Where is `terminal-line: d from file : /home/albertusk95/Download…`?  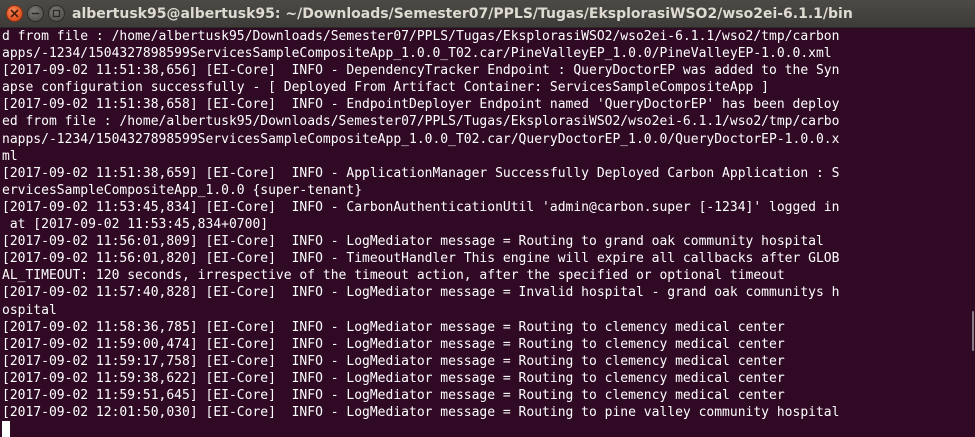 terminal-line: d from file : /home/albertusk95/Download… is located at coordinates (421, 36).